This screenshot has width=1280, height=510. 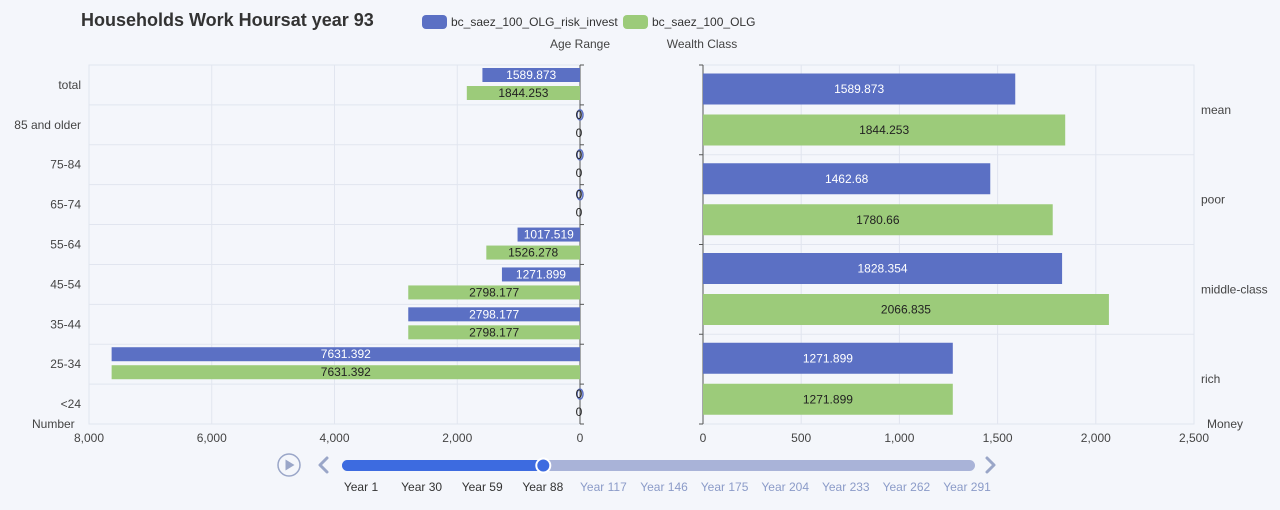 What do you see at coordinates (990, 465) in the screenshot?
I see `next-year-button` at bounding box center [990, 465].